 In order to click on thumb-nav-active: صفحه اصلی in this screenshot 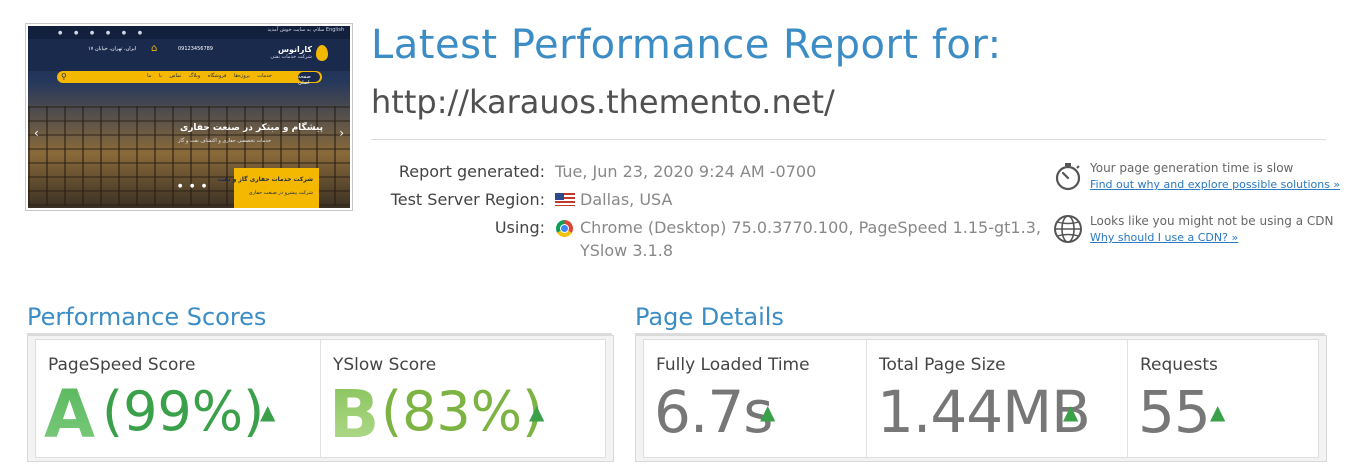, I will do `click(309, 79)`.